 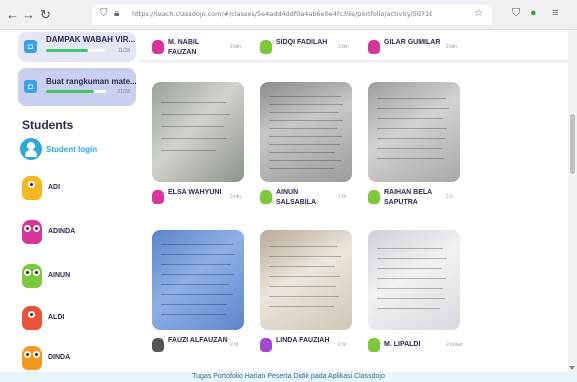 I want to click on pocket-icon: ⛉, so click(x=516, y=13).